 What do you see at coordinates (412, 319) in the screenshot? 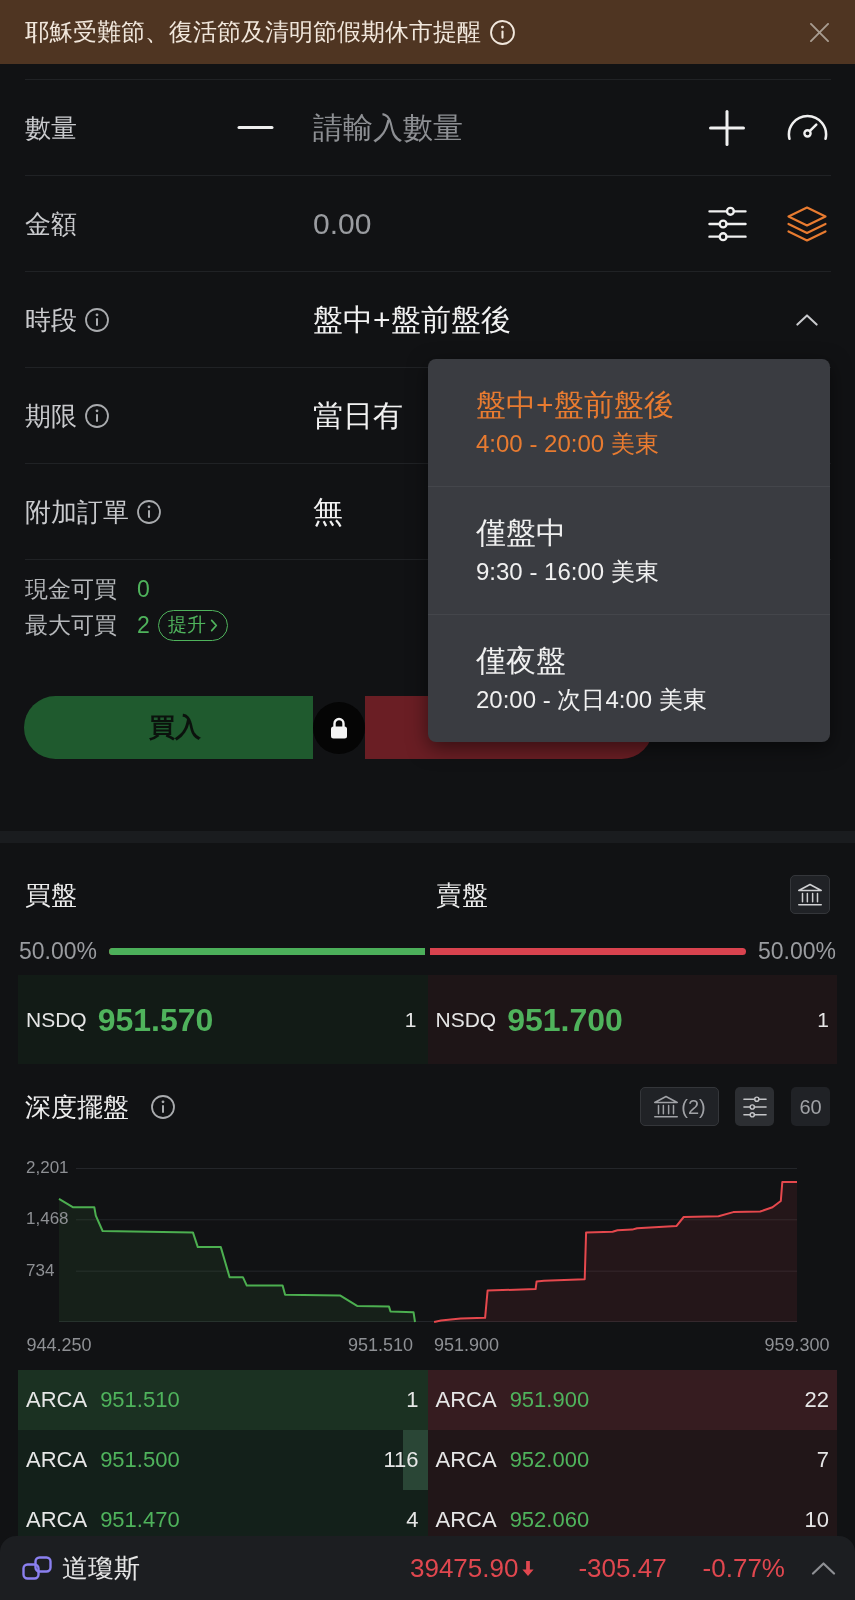
I see `dropdown-value: 盤中+盤前盤後` at bounding box center [412, 319].